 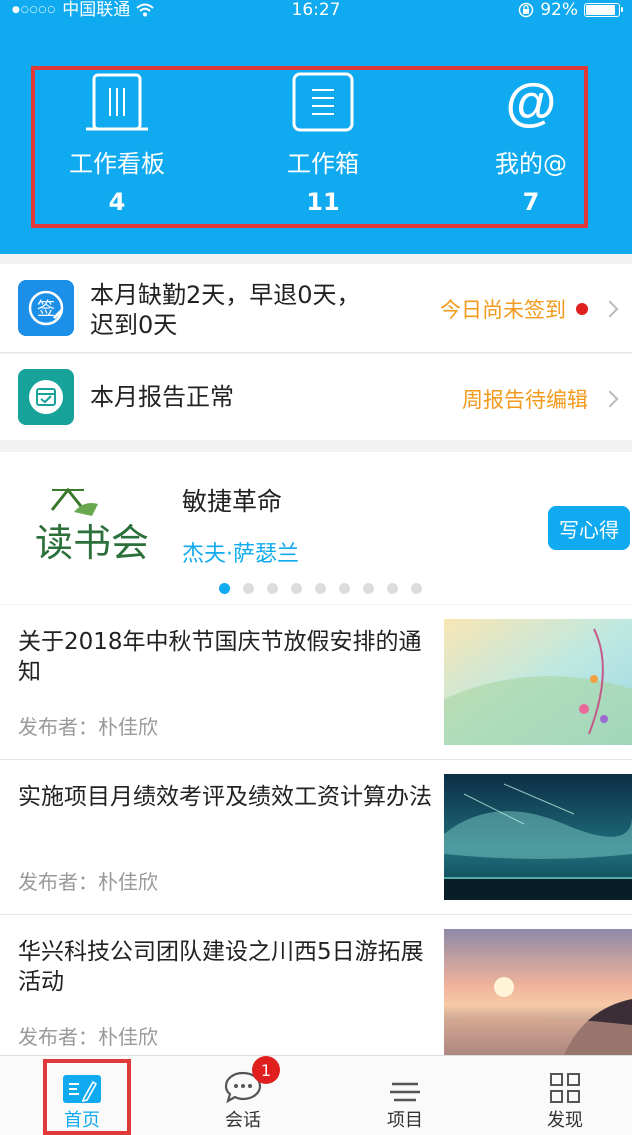 I want to click on home-tab-highlight-frame, so click(x=87, y=1097).